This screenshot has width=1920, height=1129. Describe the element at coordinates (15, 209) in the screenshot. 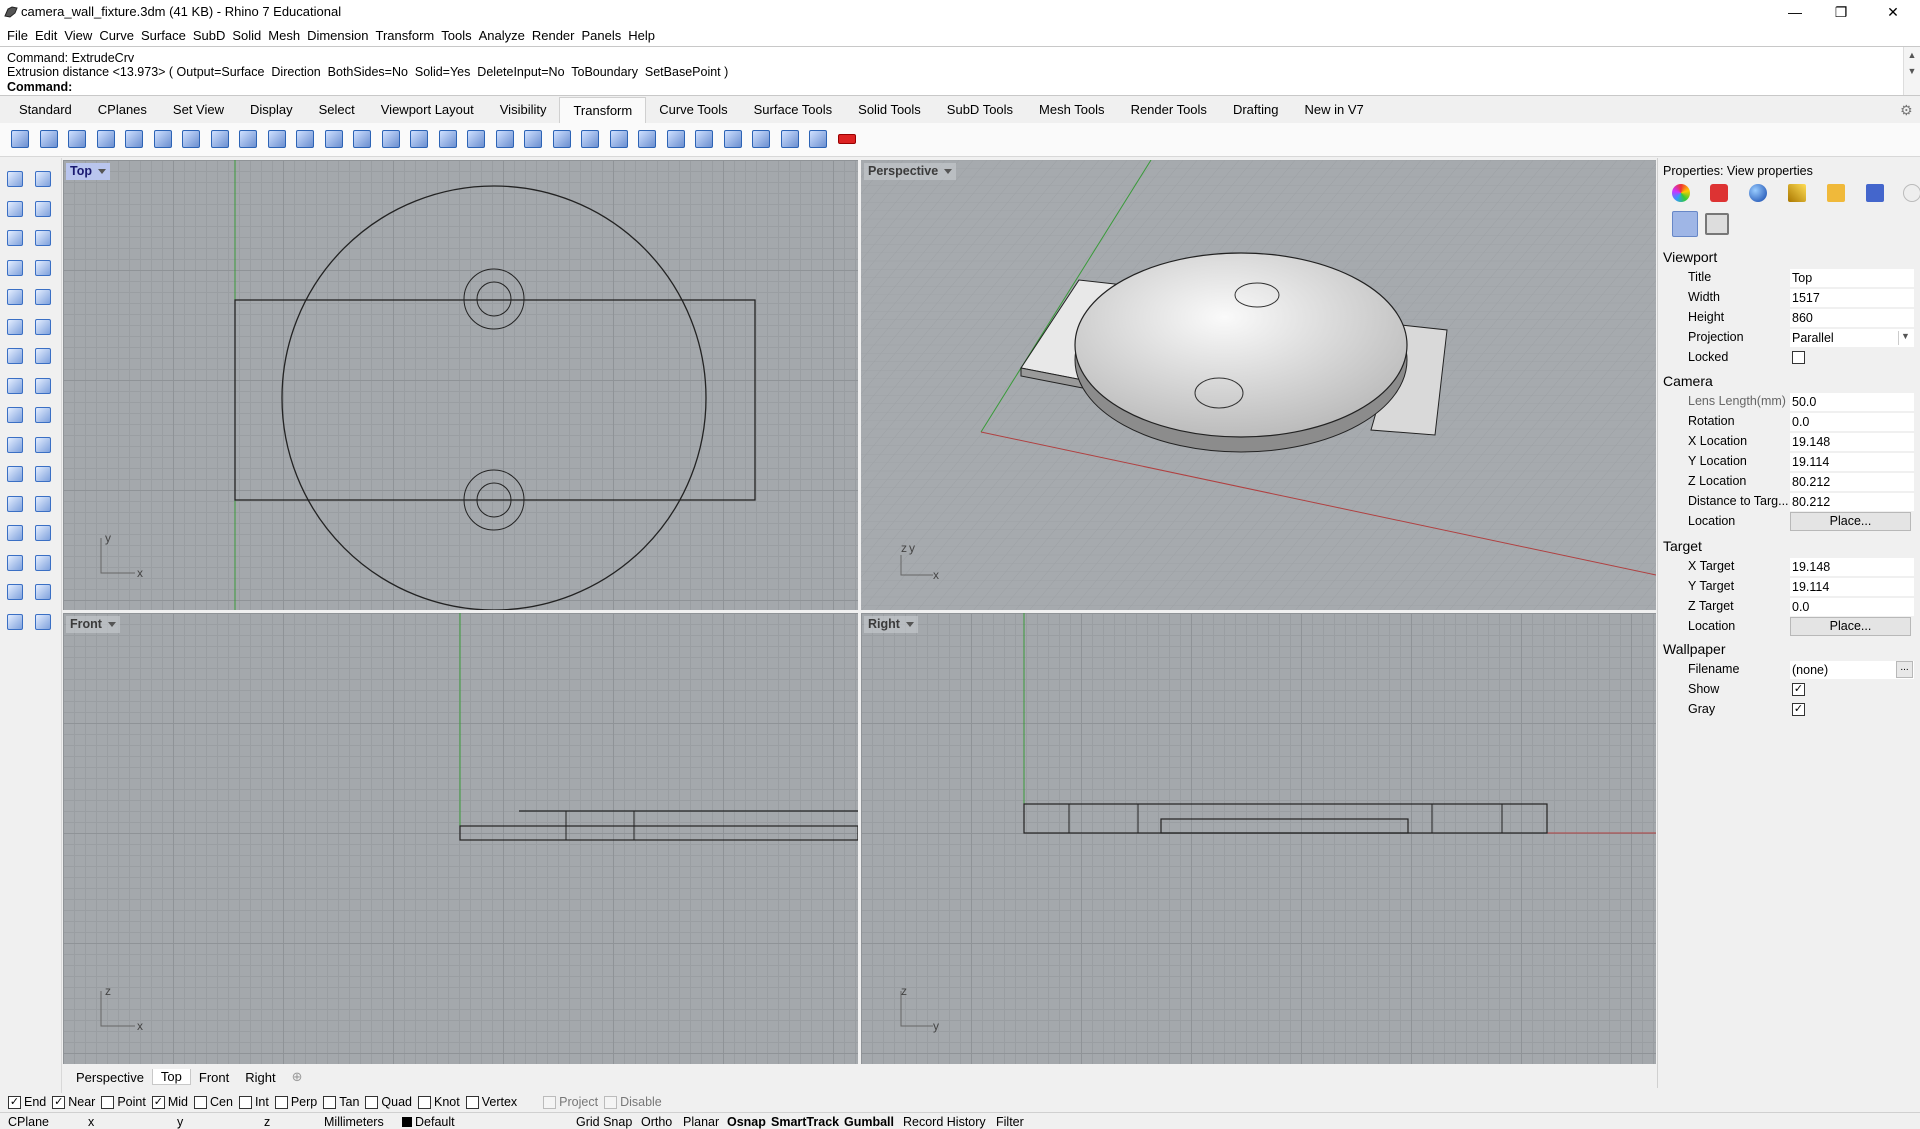

I see `polyline-icon` at that location.